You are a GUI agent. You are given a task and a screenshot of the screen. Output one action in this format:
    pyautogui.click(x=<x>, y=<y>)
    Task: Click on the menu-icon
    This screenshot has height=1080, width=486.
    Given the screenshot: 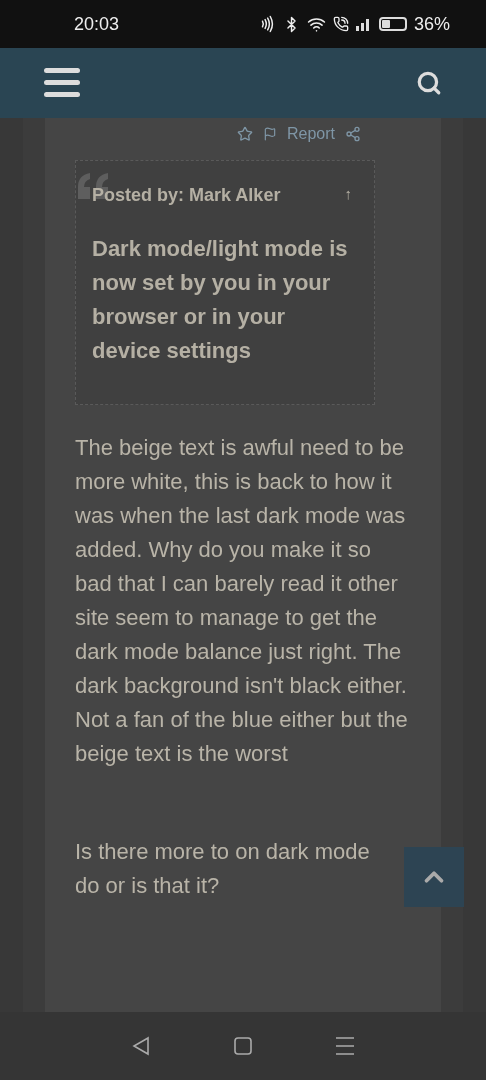 What is the action you would take?
    pyautogui.click(x=62, y=83)
    